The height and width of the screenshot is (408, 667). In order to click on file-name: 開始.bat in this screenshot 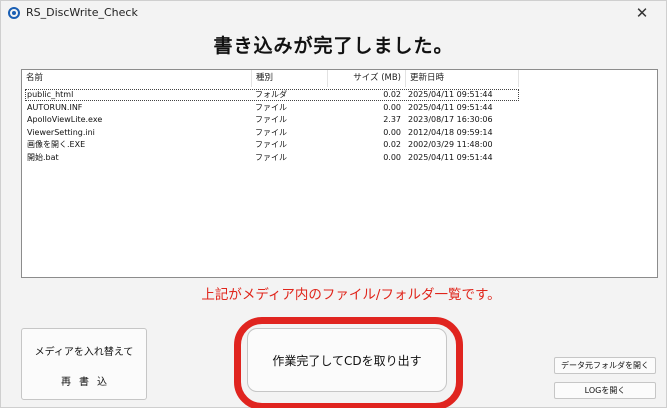, I will do `click(43, 157)`.